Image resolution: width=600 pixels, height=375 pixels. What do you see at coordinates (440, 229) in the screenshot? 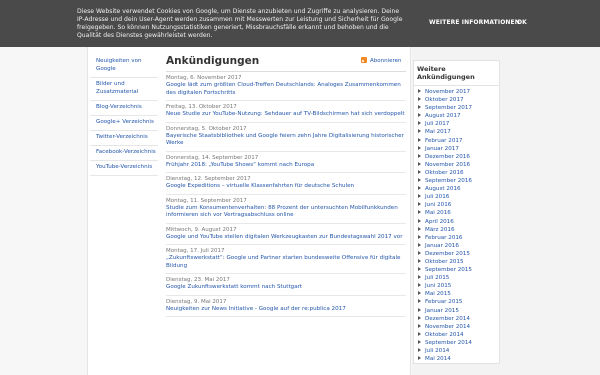
I see `archive-month-label: März 2016` at bounding box center [440, 229].